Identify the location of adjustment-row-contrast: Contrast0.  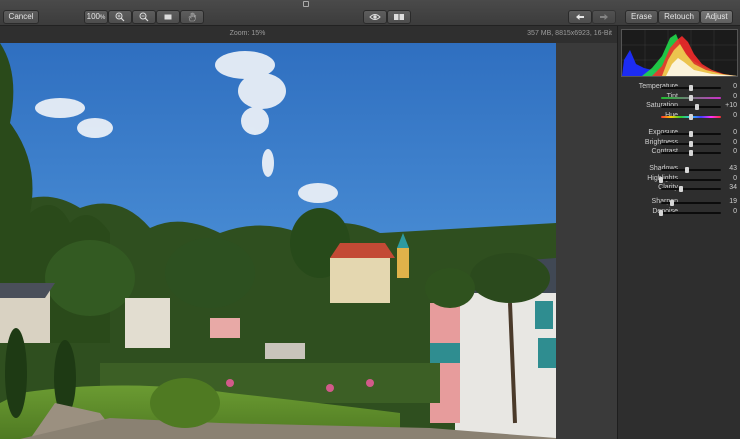
(679, 153).